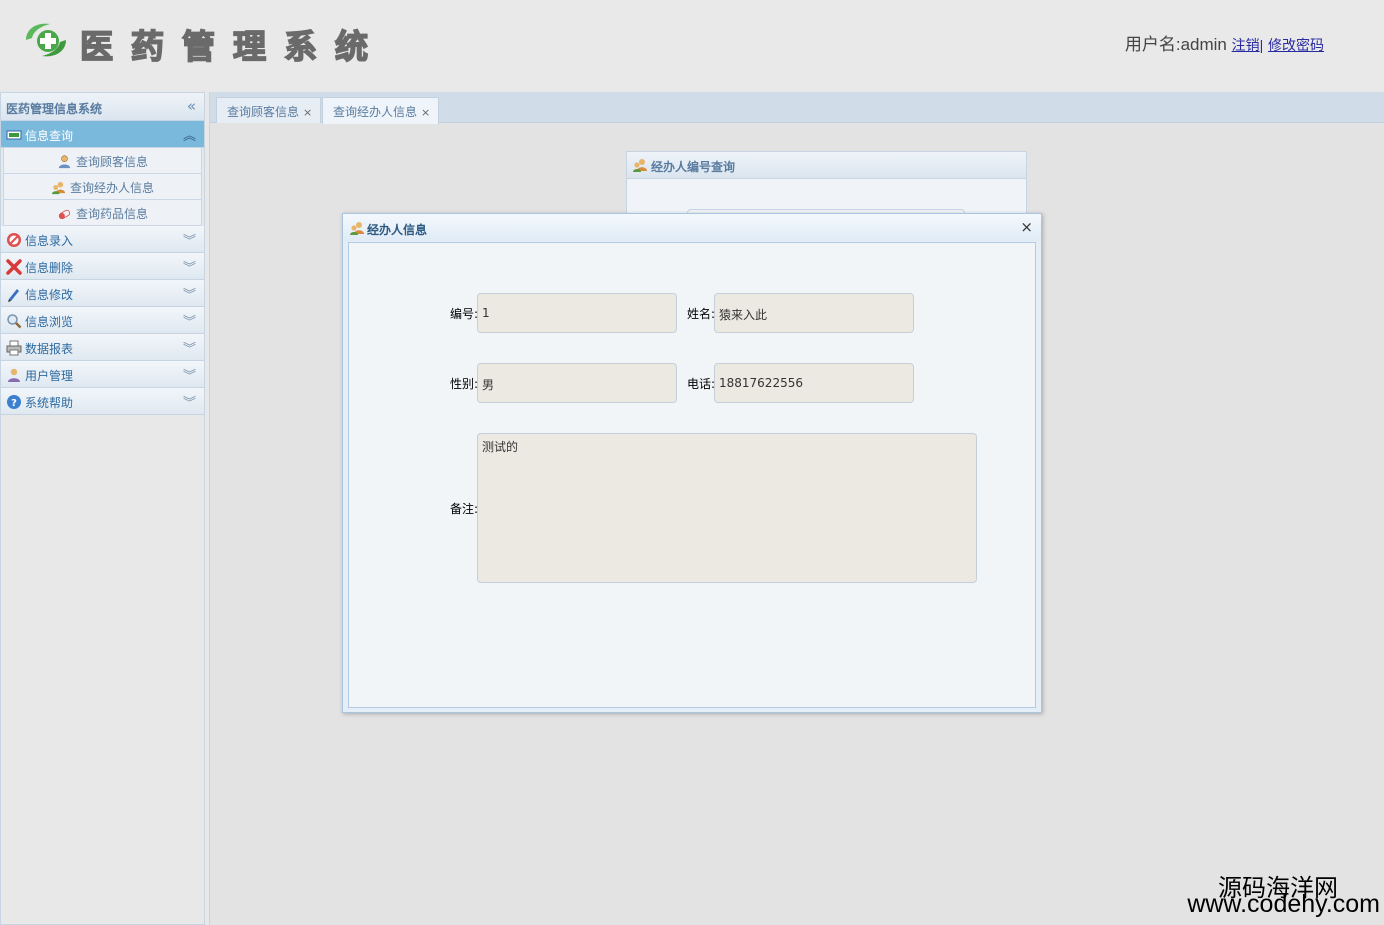 The image size is (1384, 925). I want to click on app-title: 医药管理系统, so click(232, 46).